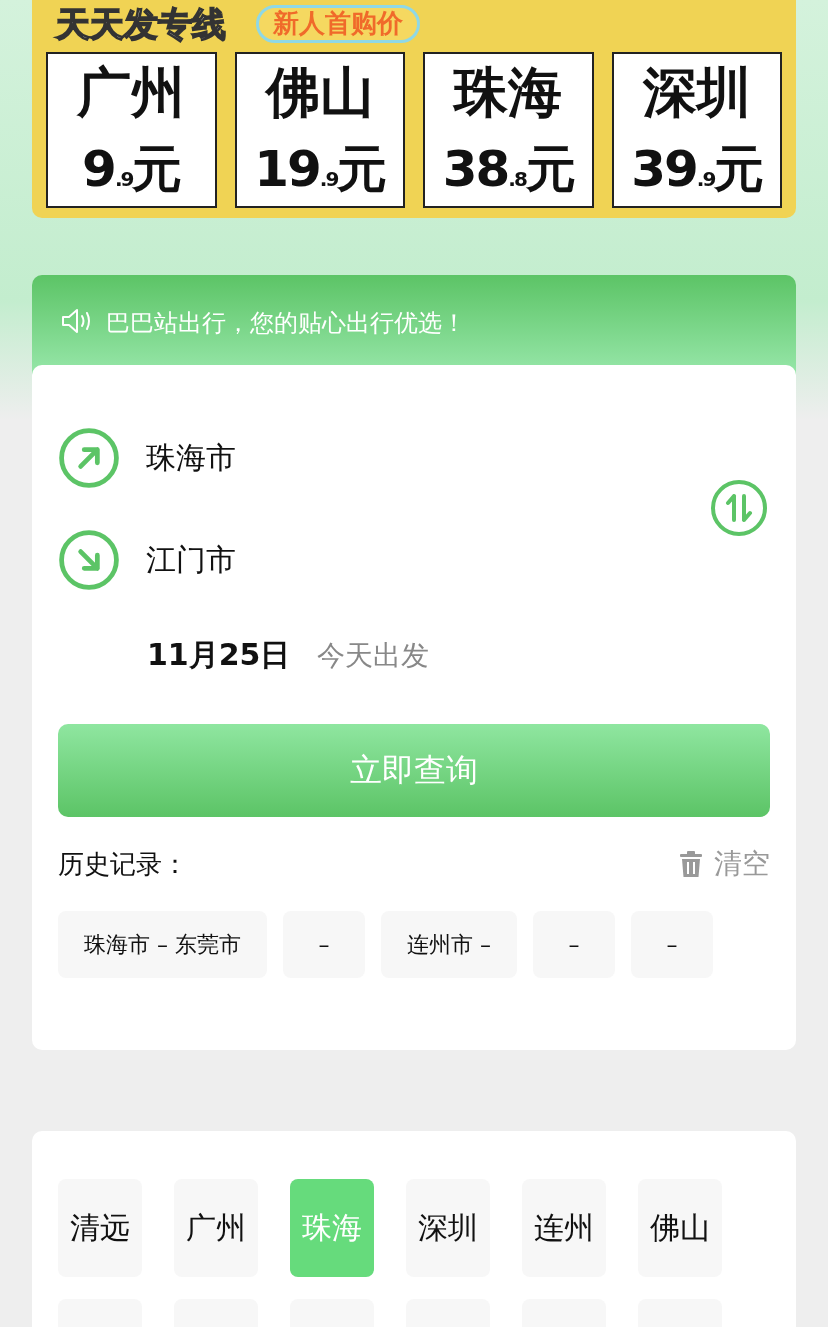 This screenshot has width=828, height=1327. Describe the element at coordinates (319, 93) in the screenshot. I see `price-city: 佛山` at that location.